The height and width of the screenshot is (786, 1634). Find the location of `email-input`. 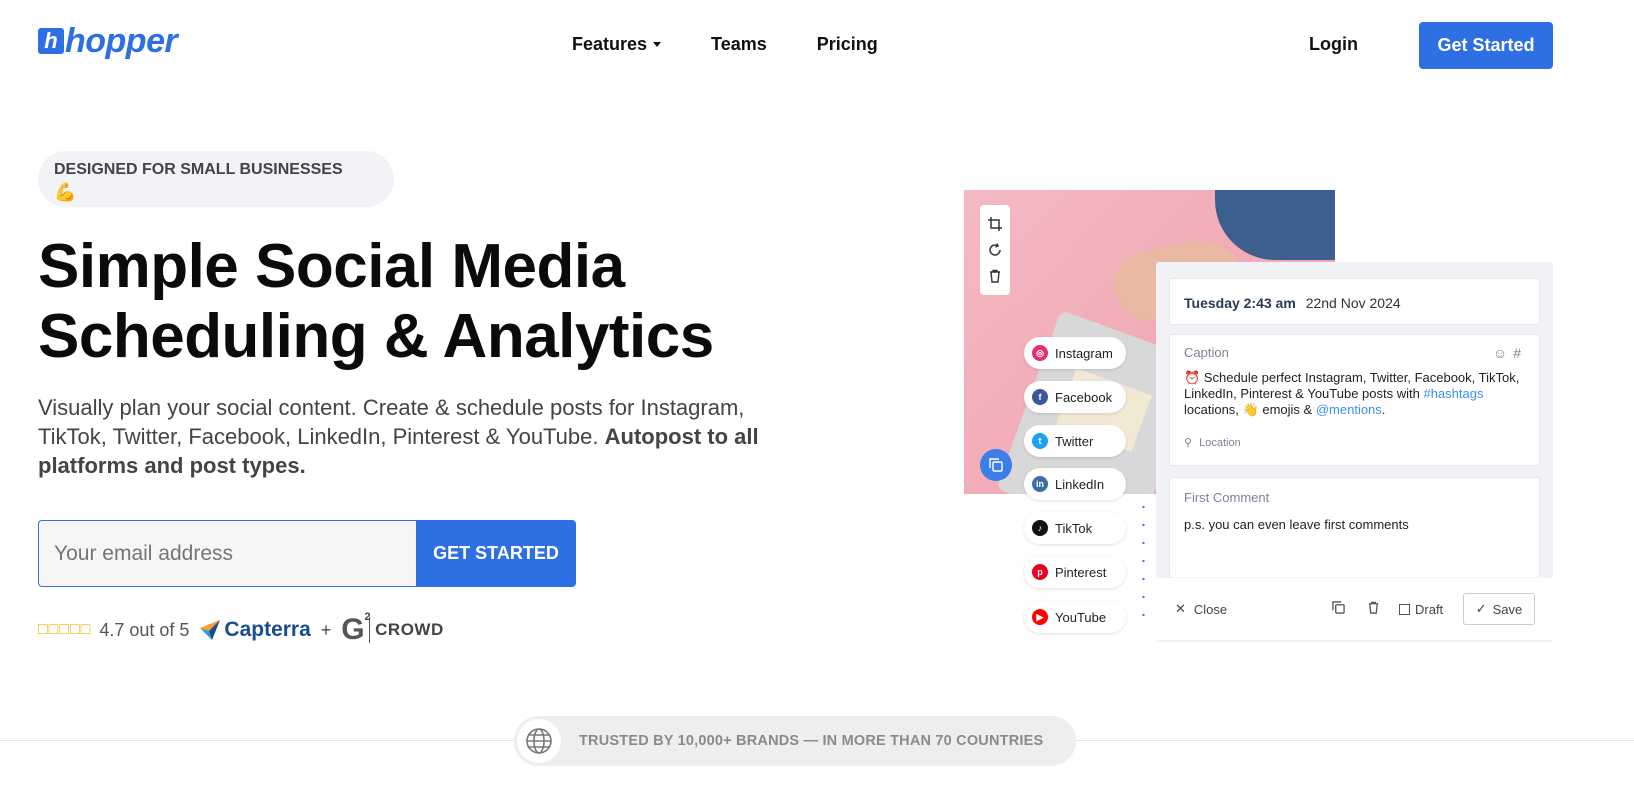

email-input is located at coordinates (227, 553).